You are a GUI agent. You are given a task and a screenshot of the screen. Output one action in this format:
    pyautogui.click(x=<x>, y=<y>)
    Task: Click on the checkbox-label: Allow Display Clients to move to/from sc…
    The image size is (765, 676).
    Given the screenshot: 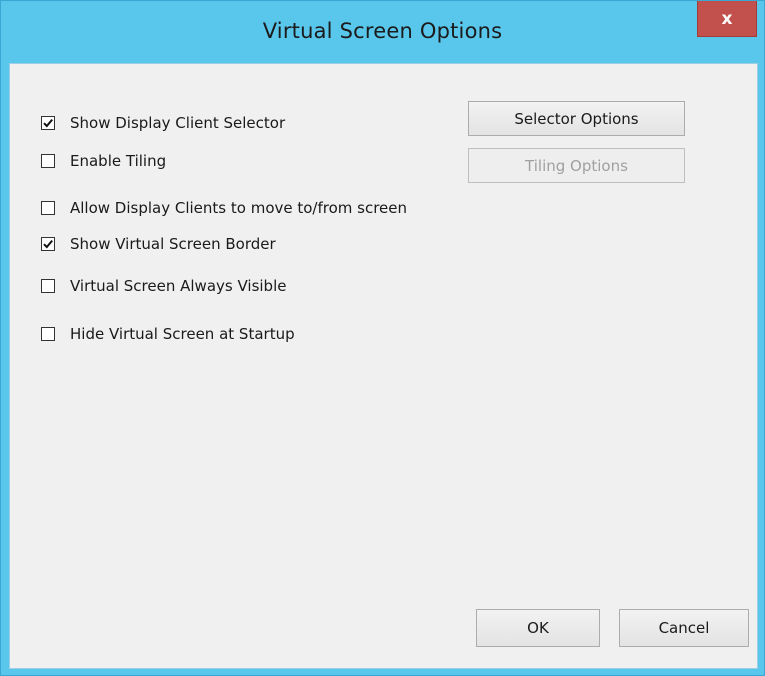 What is the action you would take?
    pyautogui.click(x=239, y=208)
    